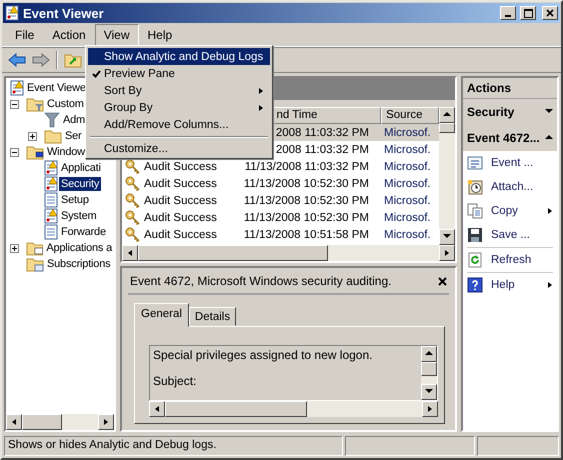 Image resolution: width=563 pixels, height=460 pixels. What do you see at coordinates (75, 200) in the screenshot?
I see `tree-item: Setup` at bounding box center [75, 200].